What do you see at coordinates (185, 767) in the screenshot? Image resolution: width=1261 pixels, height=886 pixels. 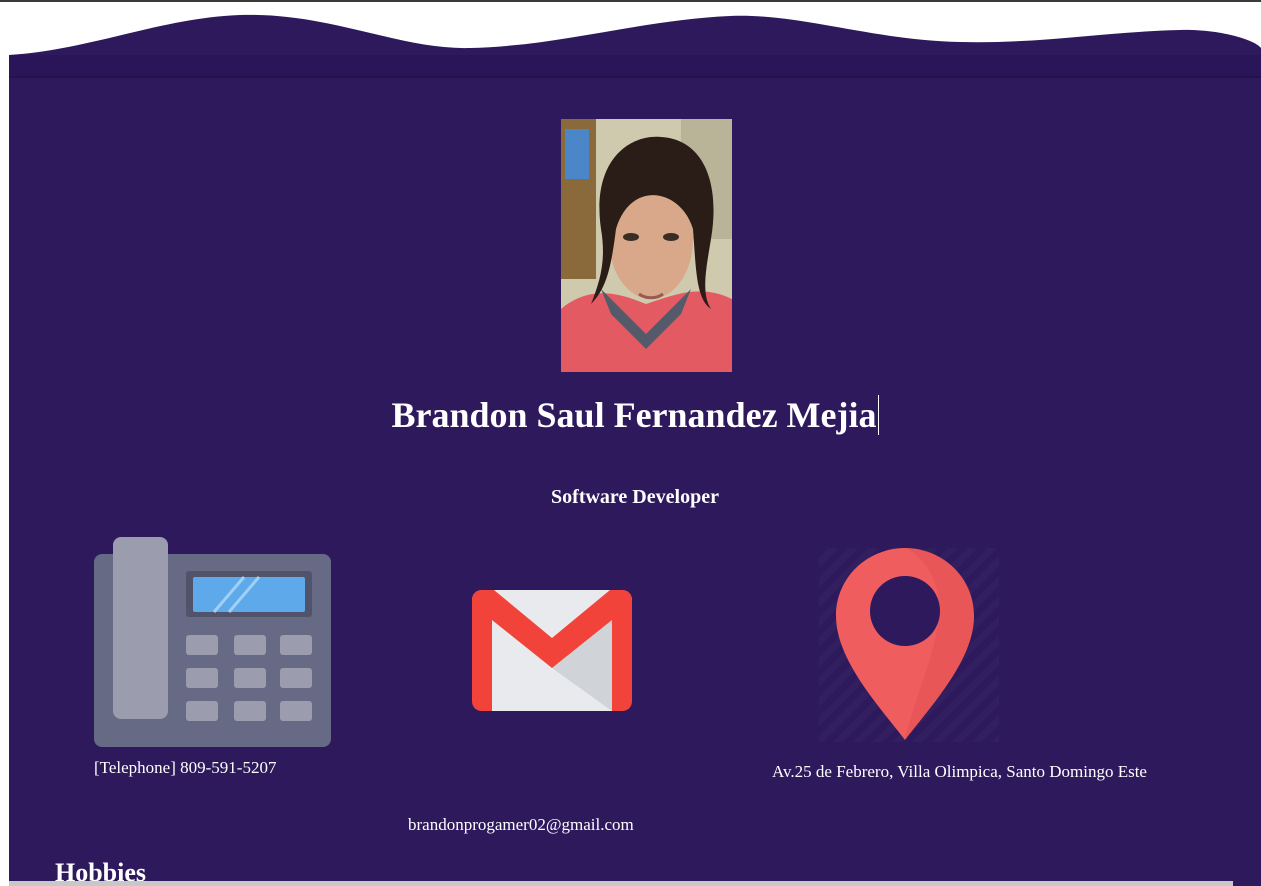 I see `telephone-text: [Telephone] 809-591-5207` at bounding box center [185, 767].